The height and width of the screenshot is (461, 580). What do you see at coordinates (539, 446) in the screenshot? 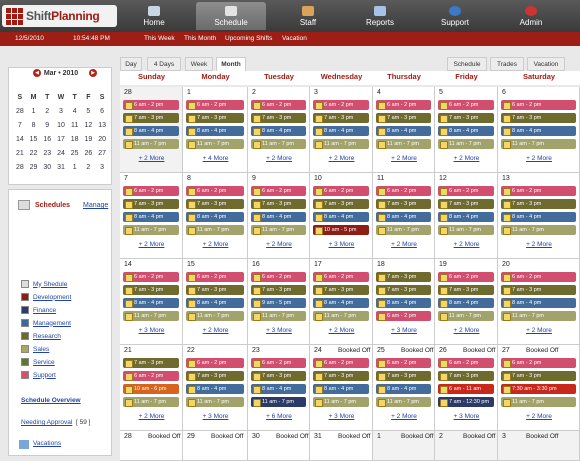
I see `calendar-day-cell: 3 Booked Off` at bounding box center [539, 446].